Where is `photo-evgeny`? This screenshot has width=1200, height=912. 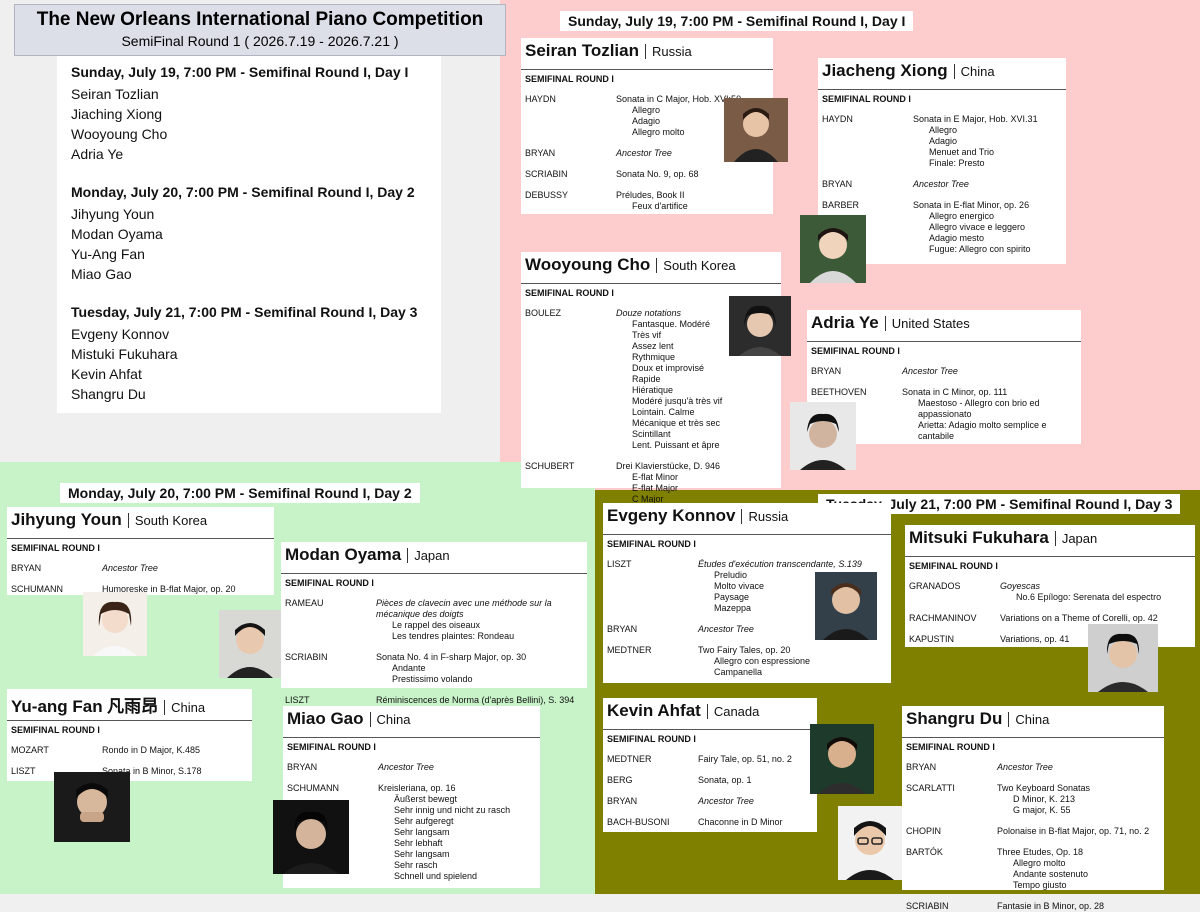 photo-evgeny is located at coordinates (846, 606).